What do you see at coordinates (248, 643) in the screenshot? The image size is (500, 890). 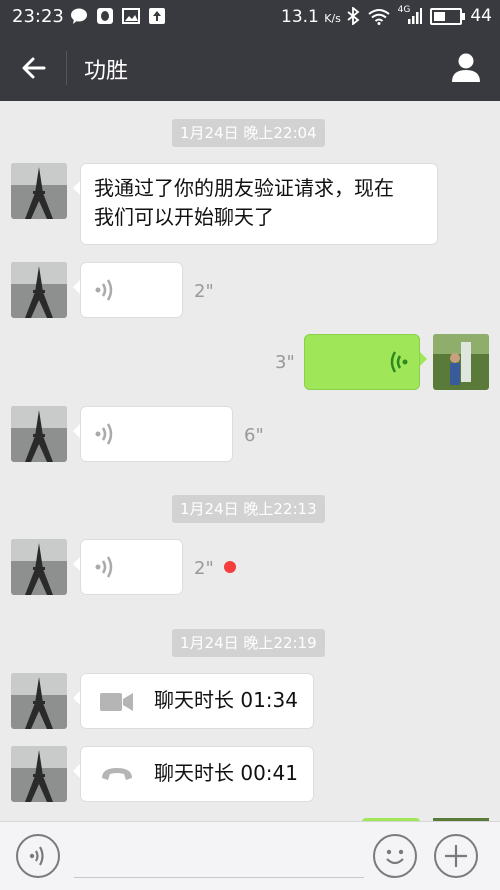 I see `timestamp-badge: 1月24日 晚上22:19` at bounding box center [248, 643].